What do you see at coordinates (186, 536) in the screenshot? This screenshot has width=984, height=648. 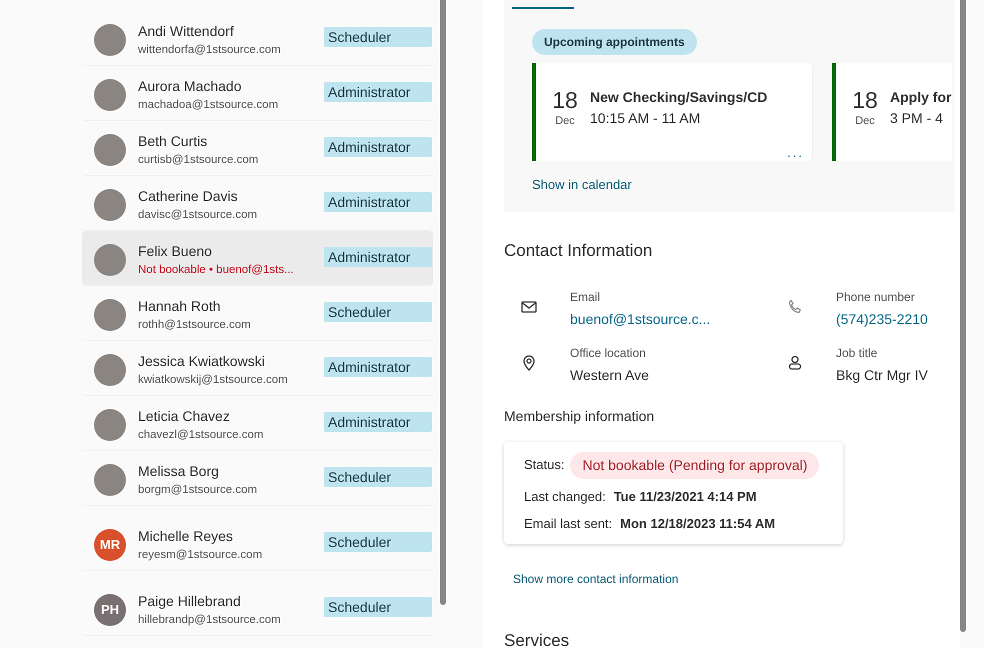 I see `staff-name: Michelle Reyes` at bounding box center [186, 536].